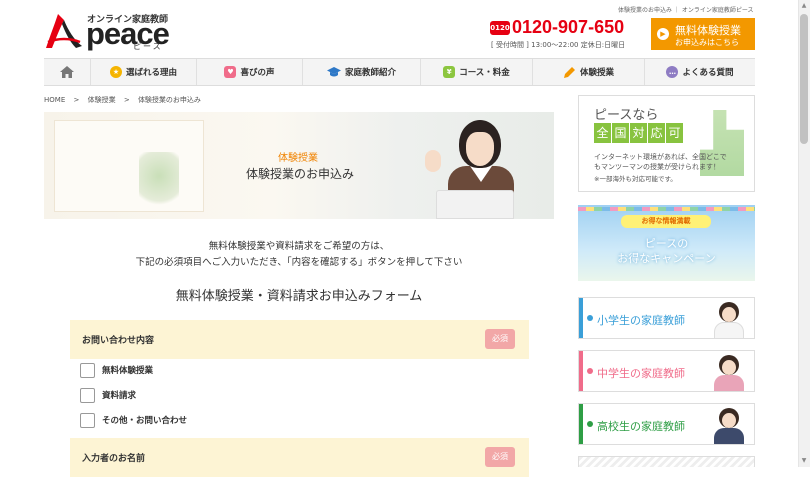  I want to click on trial-button-line2: お申込みはこちら, so click(707, 42).